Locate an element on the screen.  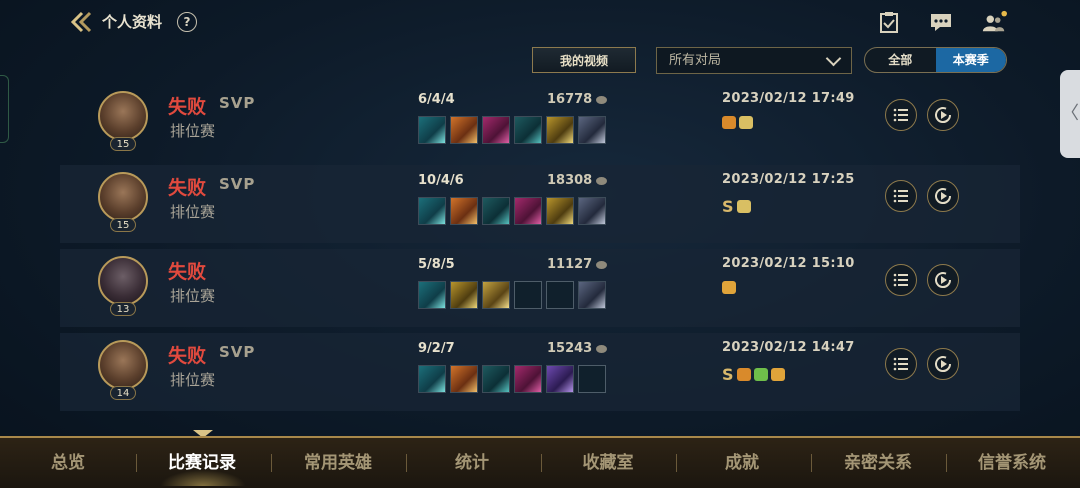
kda-score: 5/8/5 is located at coordinates (436, 264).